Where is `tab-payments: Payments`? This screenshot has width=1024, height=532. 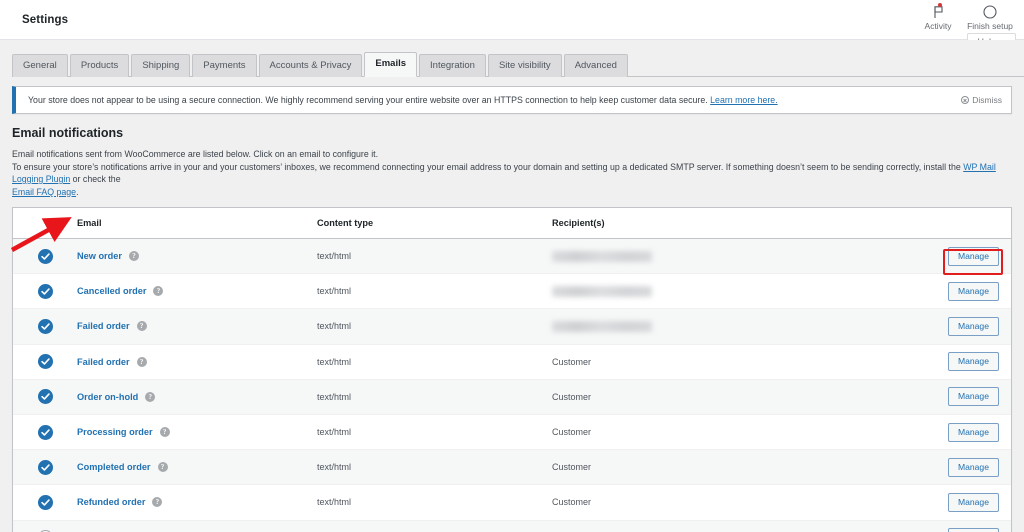
tab-payments: Payments is located at coordinates (224, 65).